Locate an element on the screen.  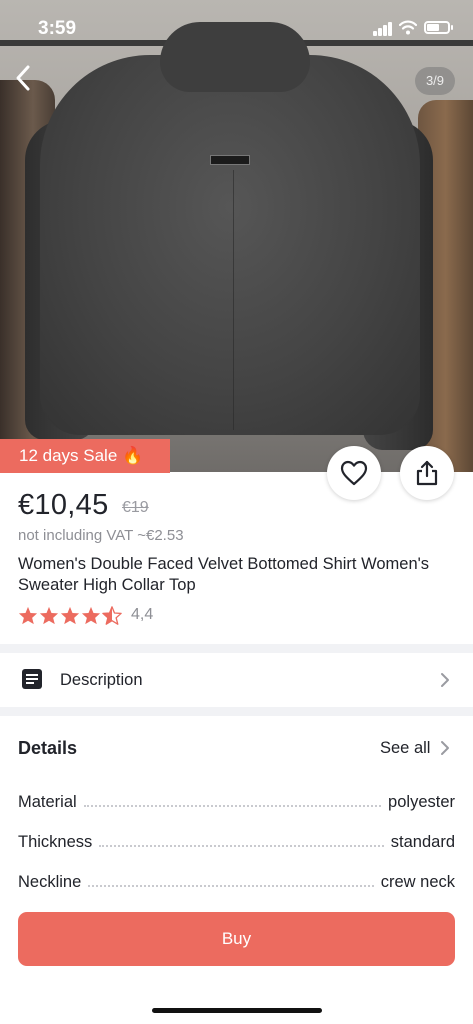
favorite-button is located at coordinates (354, 473).